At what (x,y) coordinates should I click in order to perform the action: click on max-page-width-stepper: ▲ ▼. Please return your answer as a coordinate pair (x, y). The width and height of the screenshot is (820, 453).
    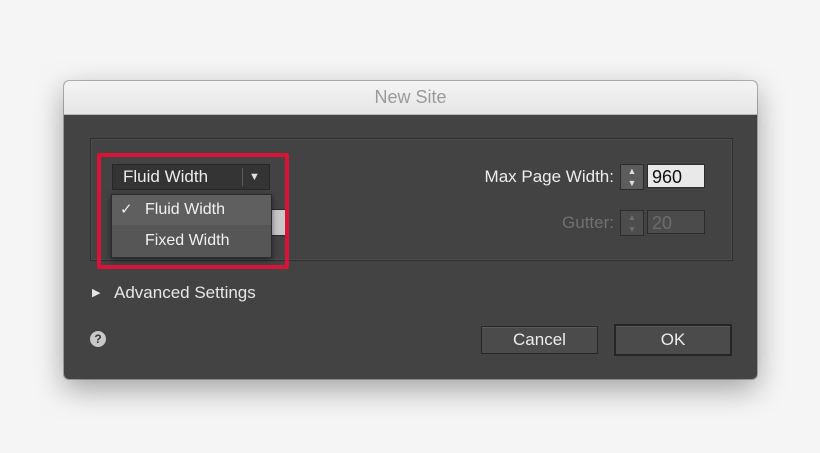
    Looking at the image, I should click on (632, 177).